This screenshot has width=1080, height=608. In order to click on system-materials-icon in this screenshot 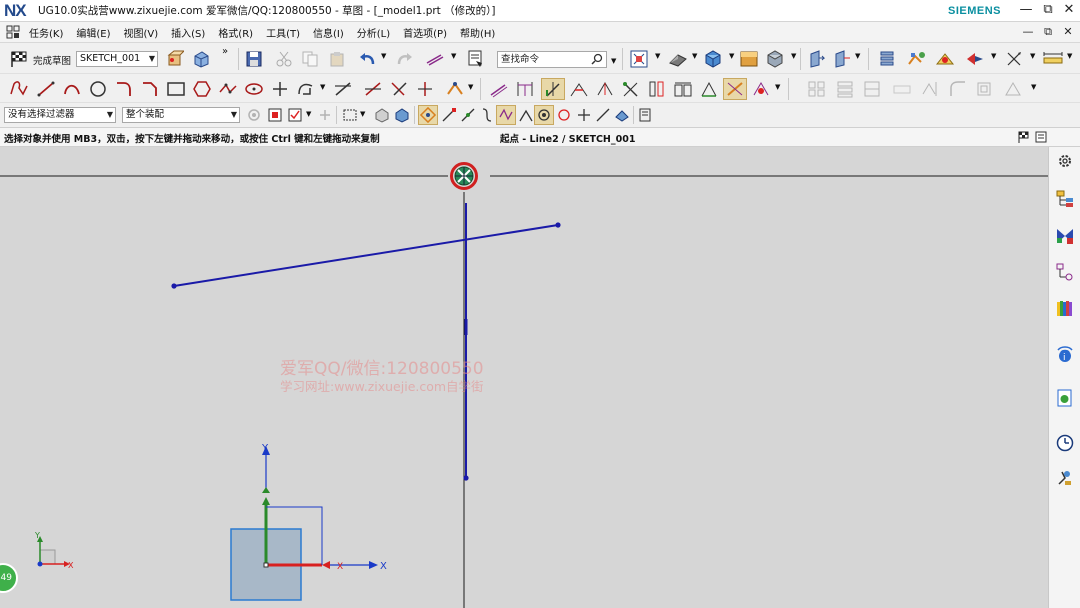, I will do `click(1065, 478)`.